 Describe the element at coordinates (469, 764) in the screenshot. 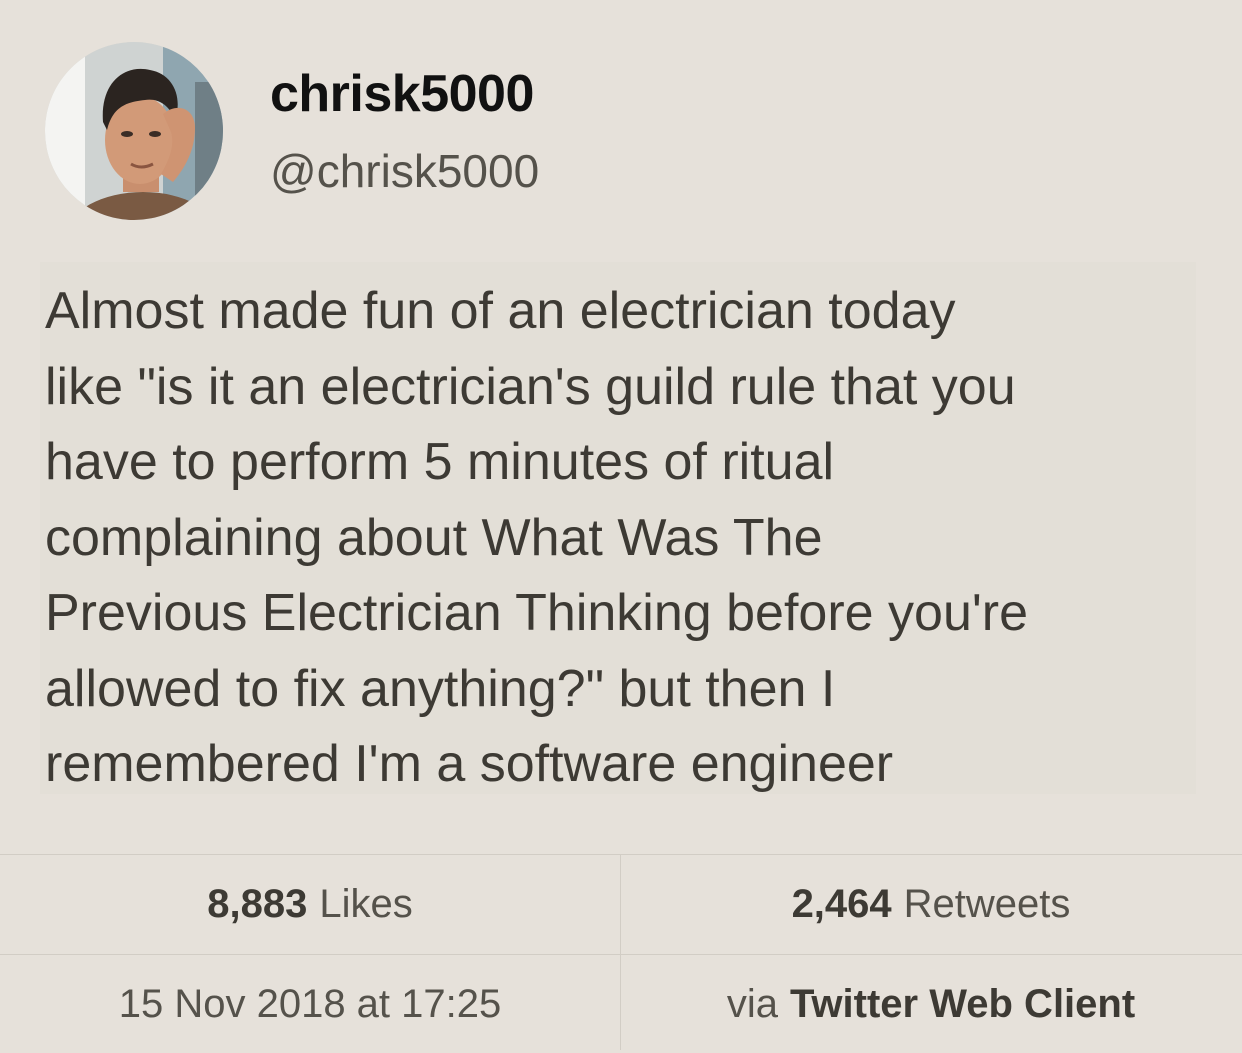

I see `tweet-line: remembered I'm a software engineer` at that location.